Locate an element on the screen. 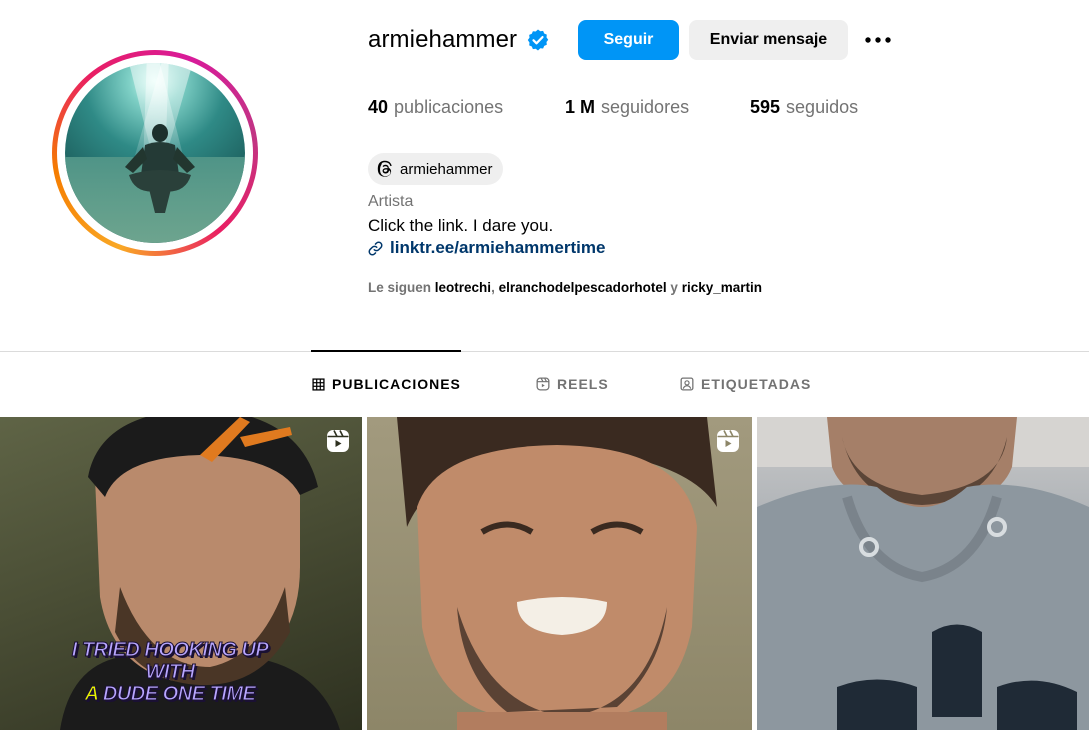  stat-posts: 40 publicaciones is located at coordinates (436, 107).